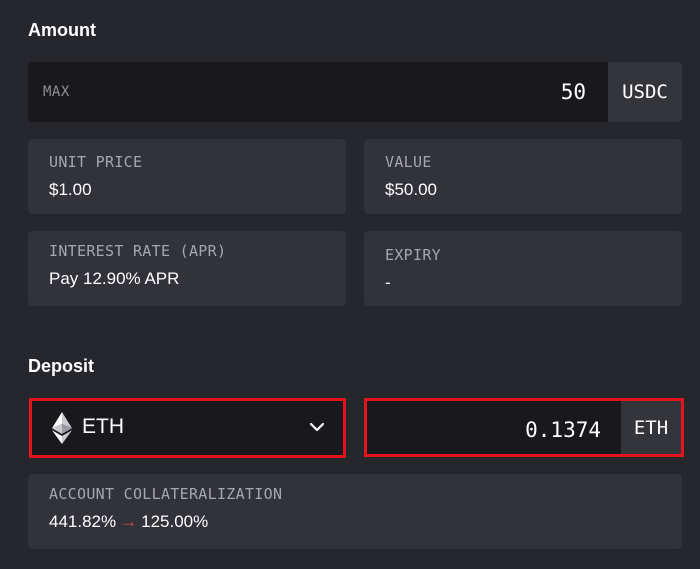 This screenshot has width=700, height=569. I want to click on collateralization-from: 441.82%, so click(83, 521).